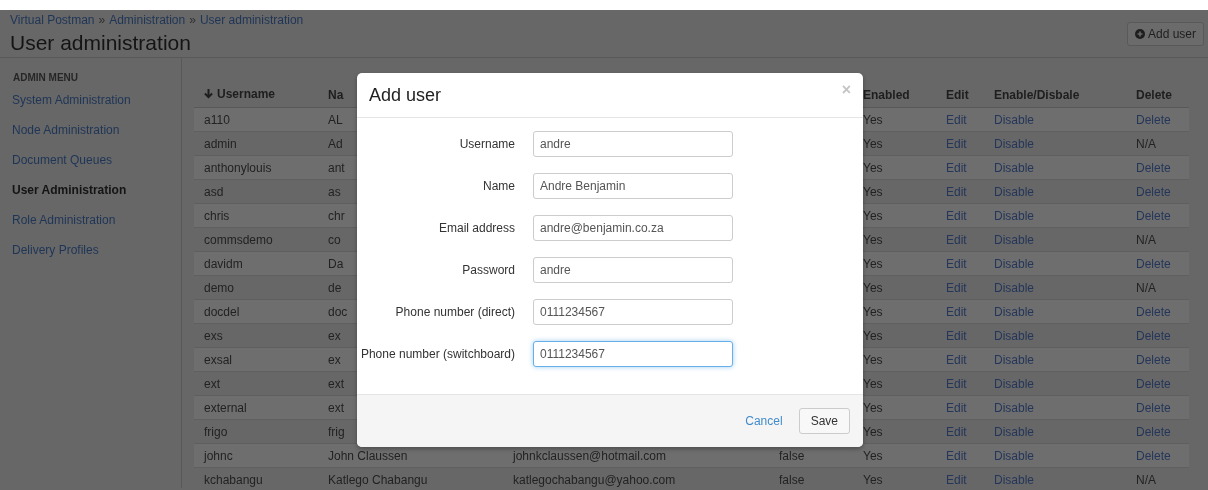 The image size is (1208, 490). What do you see at coordinates (1146, 287) in the screenshot?
I see `table-cell: N/A` at bounding box center [1146, 287].